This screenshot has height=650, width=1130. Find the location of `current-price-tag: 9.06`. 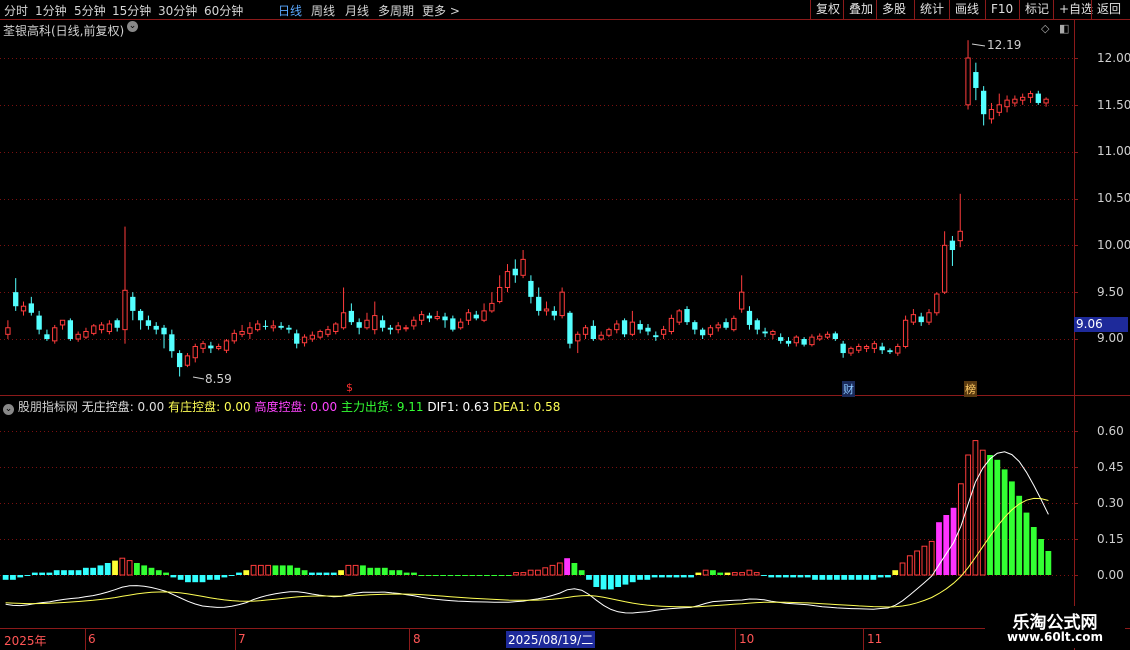

current-price-tag: 9.06 is located at coordinates (1101, 324).